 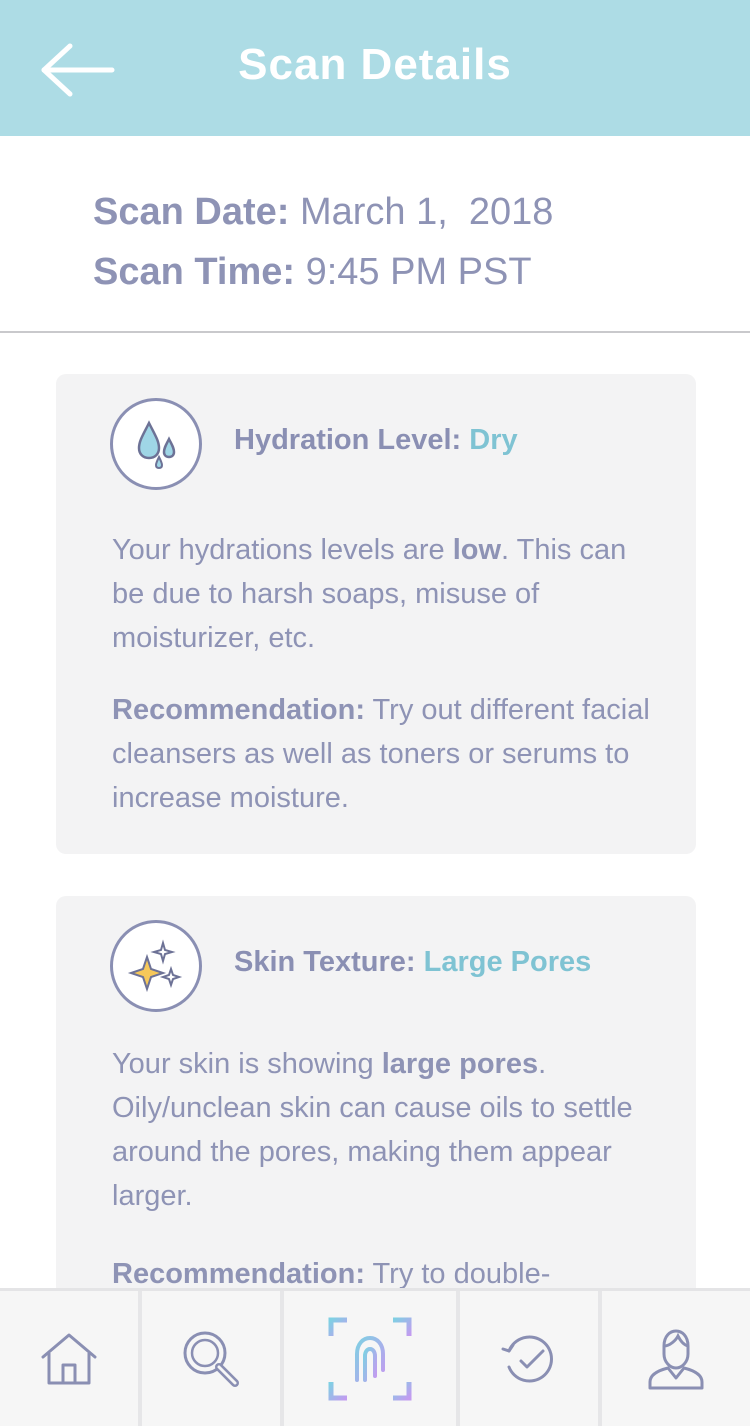 I want to click on tab-profile, so click(x=676, y=1358).